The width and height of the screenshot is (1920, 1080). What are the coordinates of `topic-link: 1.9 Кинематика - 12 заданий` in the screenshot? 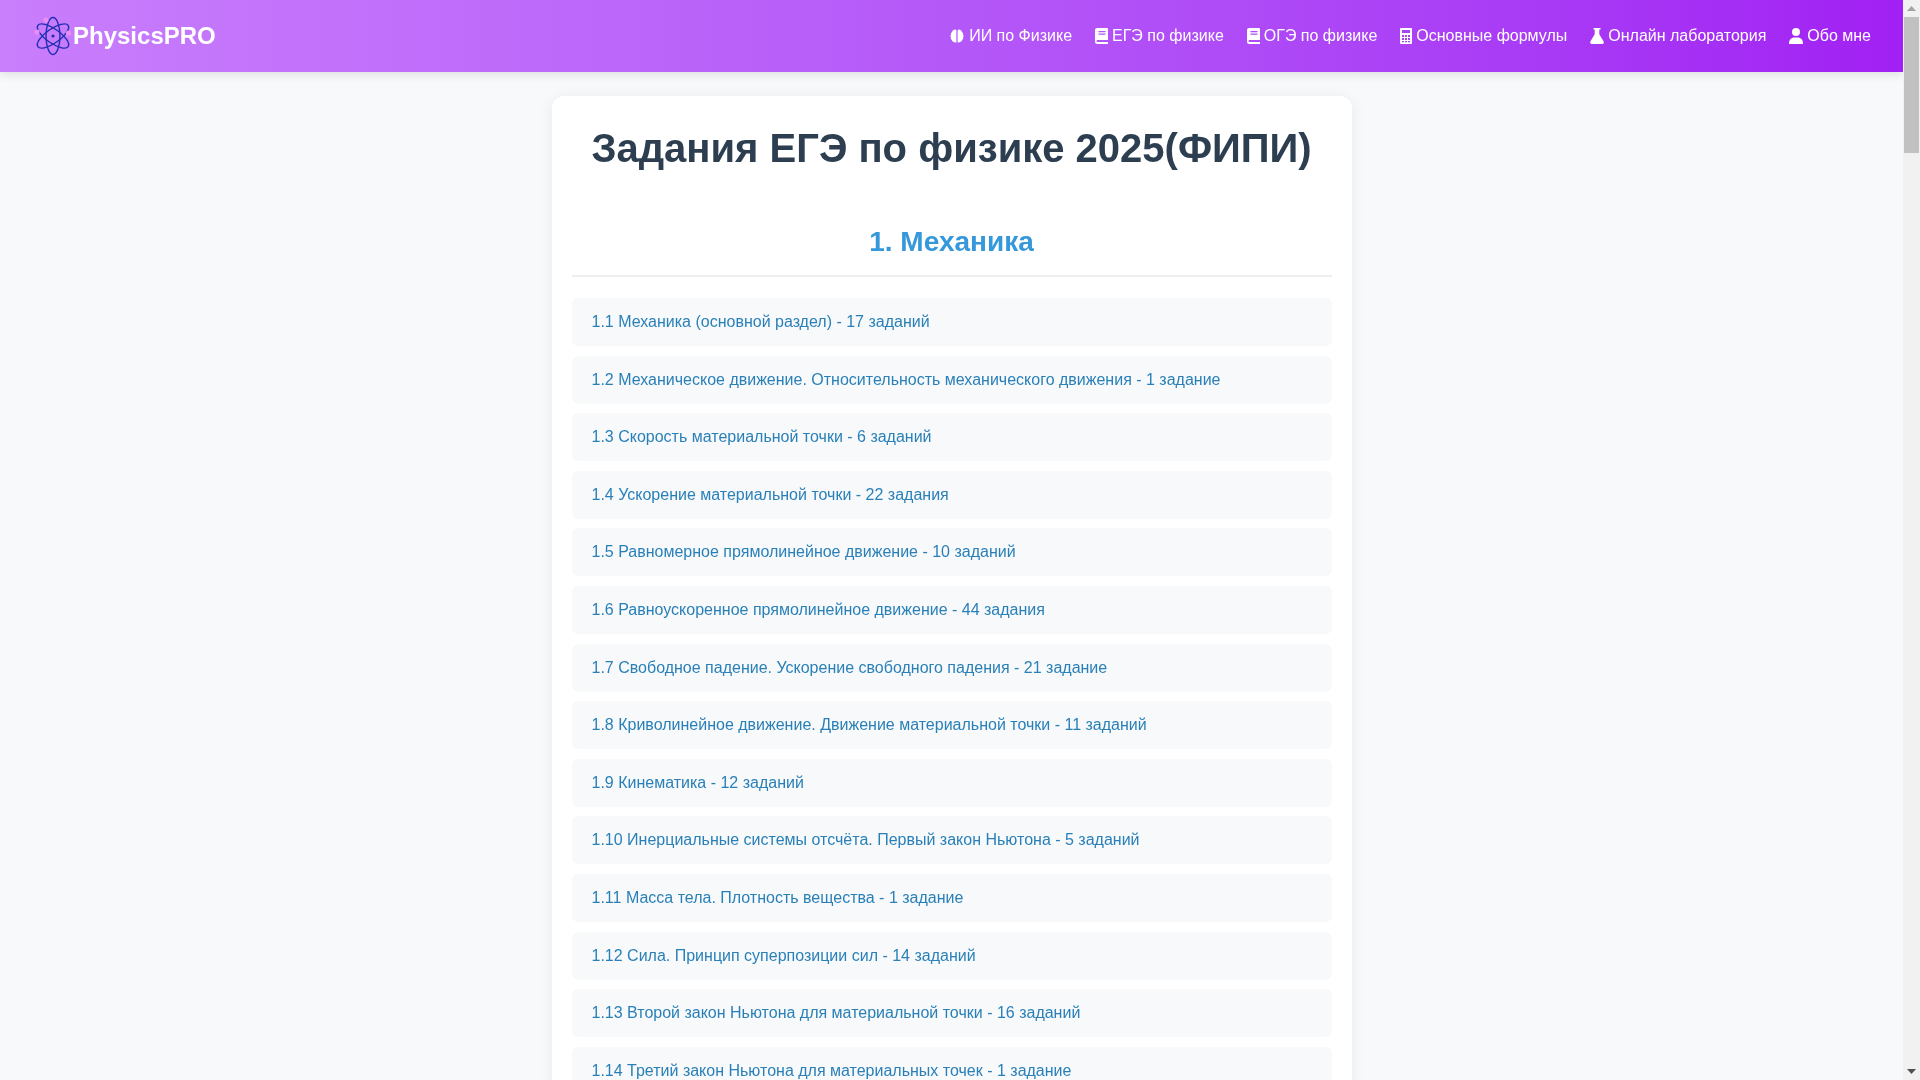 It's located at (951, 782).